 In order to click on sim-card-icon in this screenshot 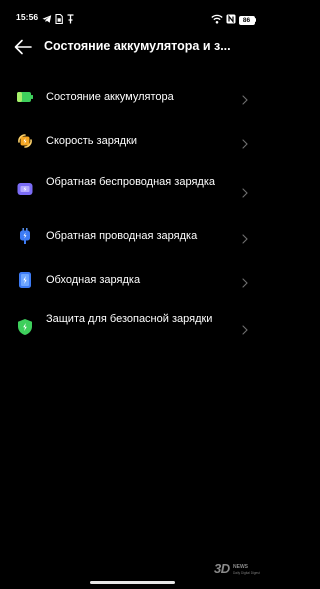, I will do `click(59, 20)`.